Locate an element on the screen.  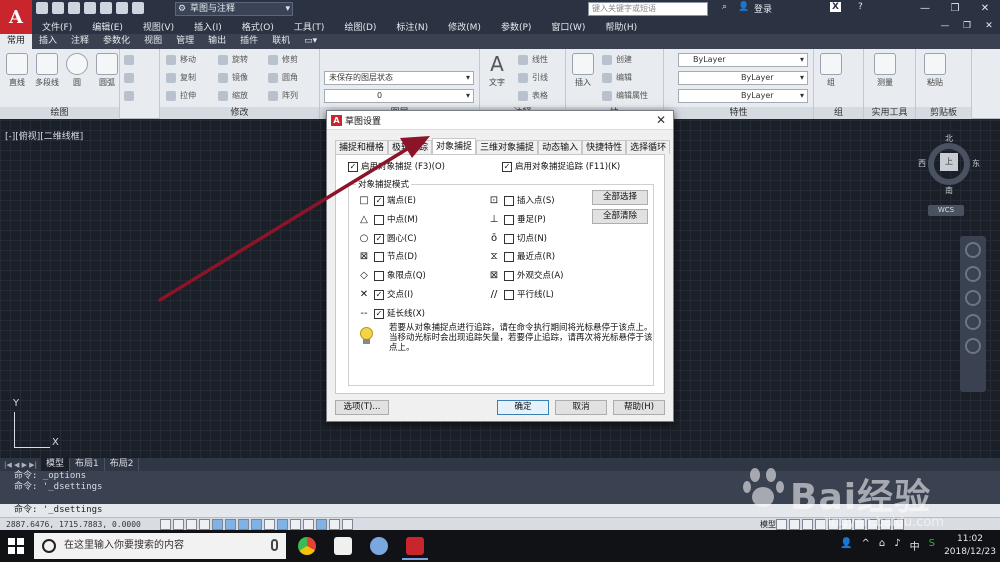
tab-snap-grid: 捕捉和栅格 is located at coordinates (362, 147).